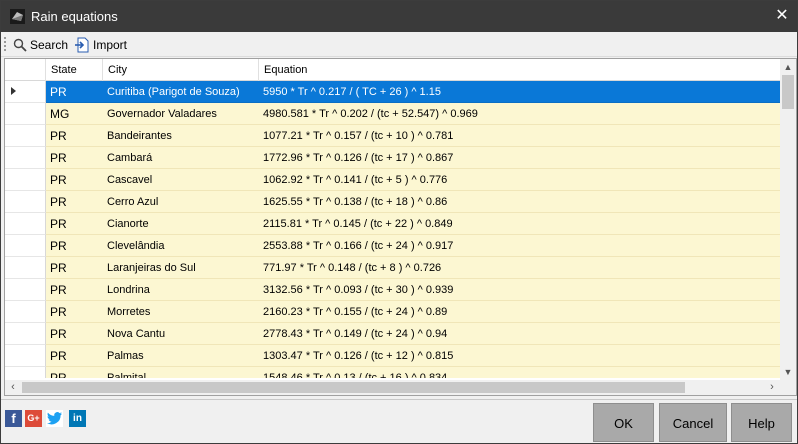 This screenshot has width=798, height=444. Describe the element at coordinates (181, 356) in the screenshot. I see `city-cell: Palmas` at that location.